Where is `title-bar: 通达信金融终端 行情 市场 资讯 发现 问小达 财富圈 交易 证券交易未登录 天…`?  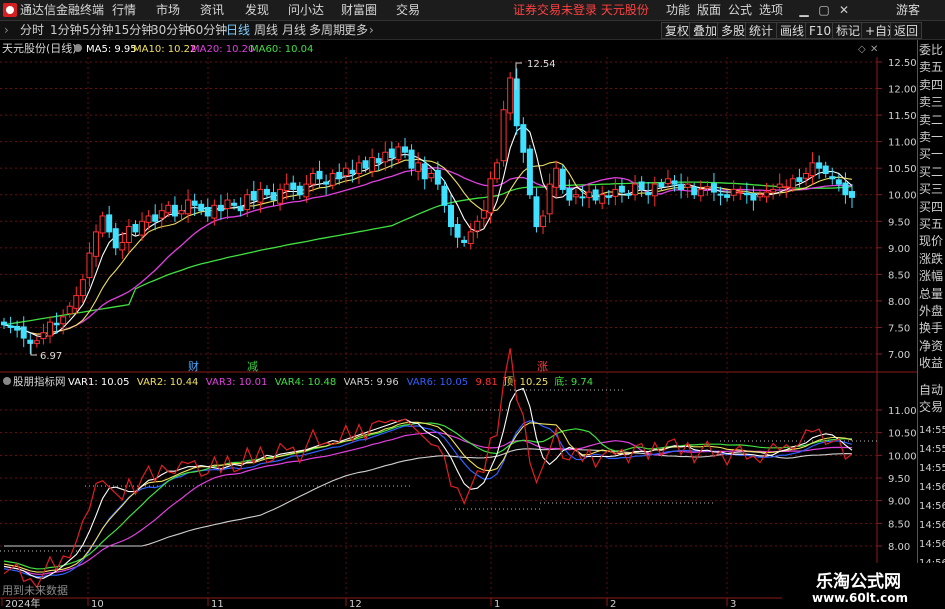
title-bar: 通达信金融终端 行情 市场 资讯 发现 问小达 财富圈 交易 证券交易未登录 天… is located at coordinates (472, 10).